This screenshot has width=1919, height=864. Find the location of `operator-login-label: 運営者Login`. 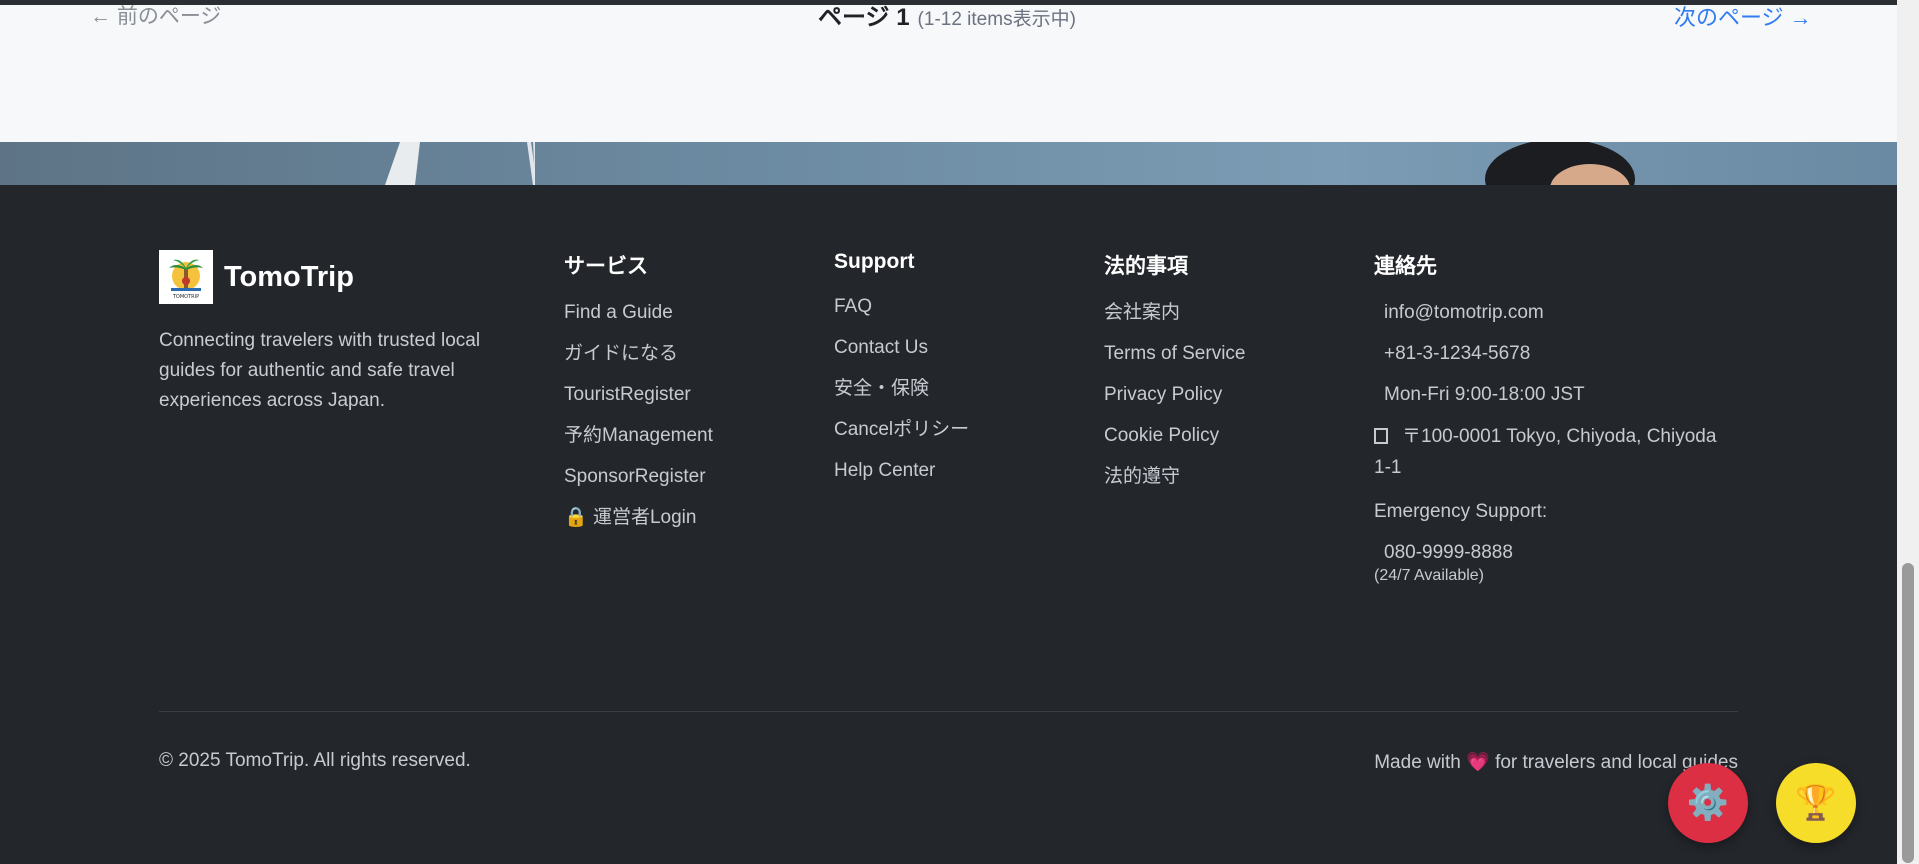

operator-login-label: 運営者Login is located at coordinates (644, 517).